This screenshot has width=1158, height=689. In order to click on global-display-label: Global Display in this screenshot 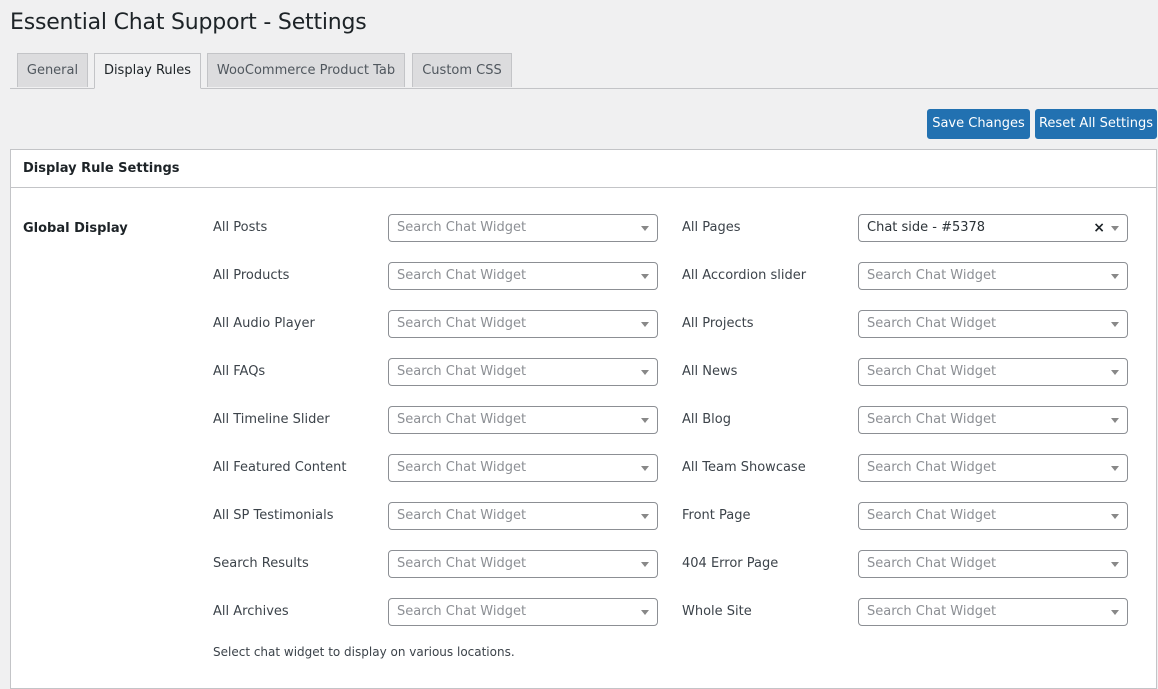, I will do `click(75, 228)`.